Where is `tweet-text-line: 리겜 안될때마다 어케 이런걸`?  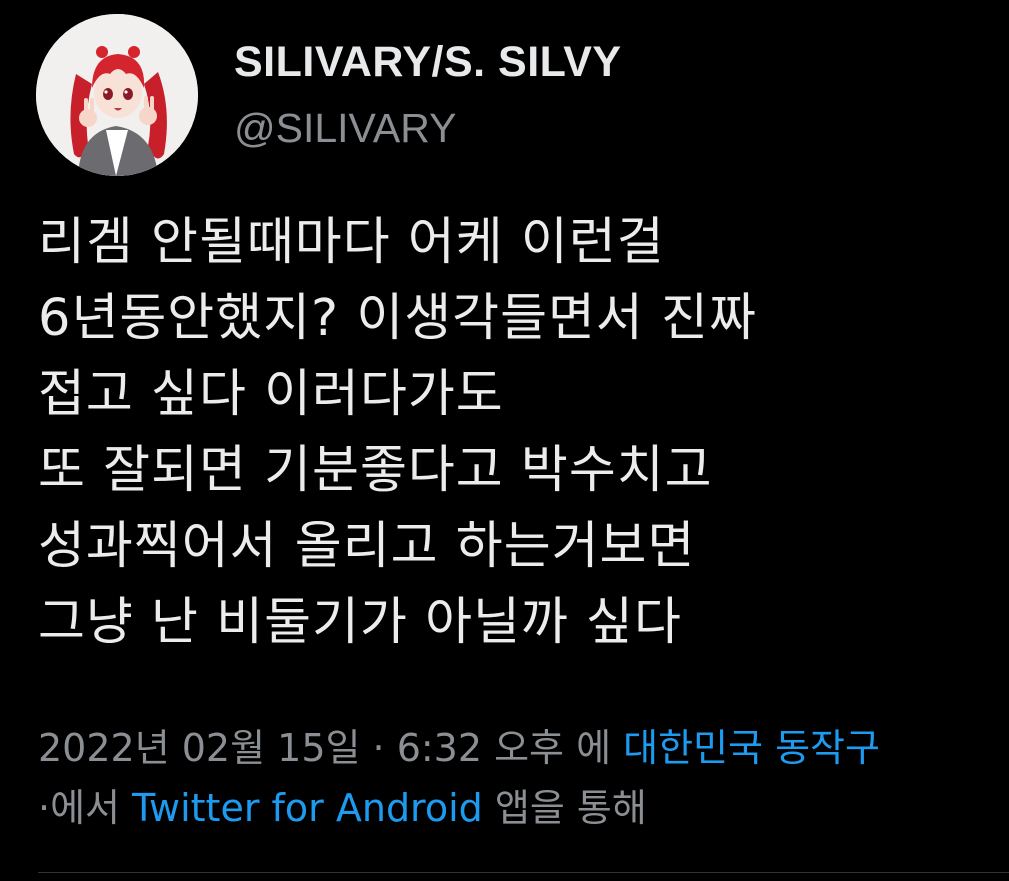
tweet-text-line: 리겜 안될때마다 어케 이런걸 is located at coordinates (351, 242).